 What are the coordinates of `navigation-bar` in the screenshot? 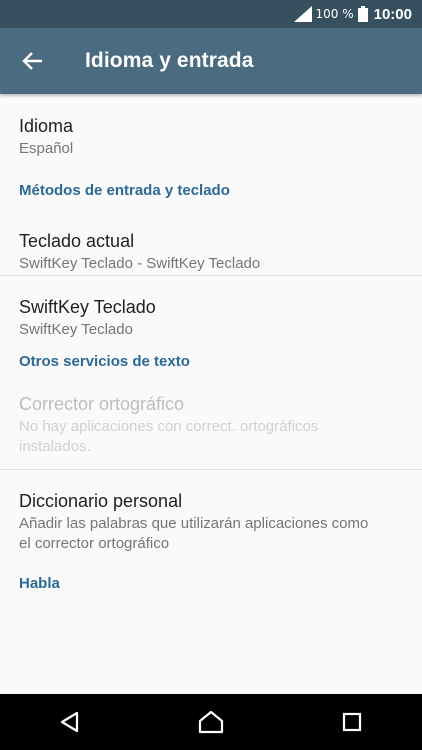 It's located at (211, 722).